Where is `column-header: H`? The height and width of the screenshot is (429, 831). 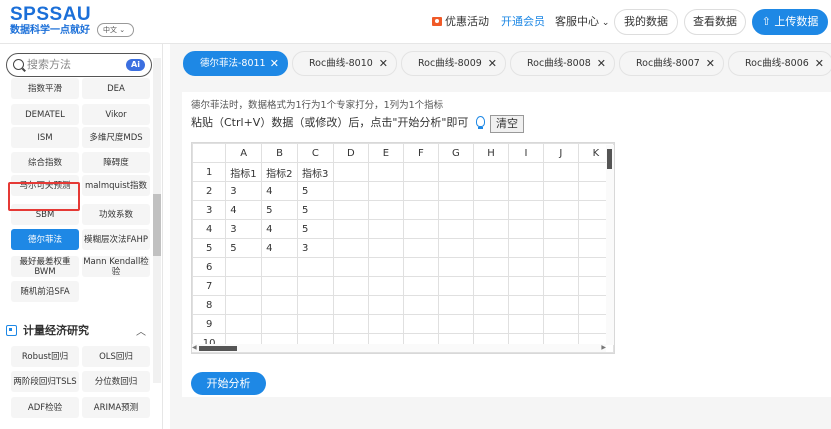
column-header: H is located at coordinates (490, 153).